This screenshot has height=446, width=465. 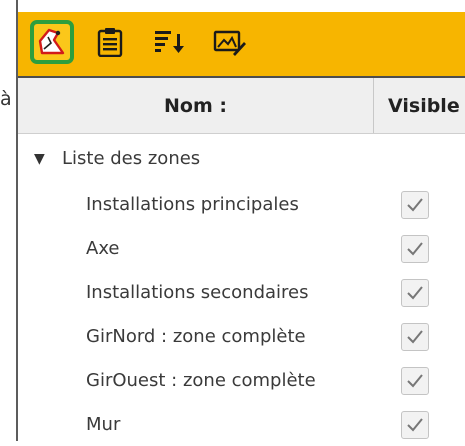 I want to click on stray-text: à, so click(x=6, y=99).